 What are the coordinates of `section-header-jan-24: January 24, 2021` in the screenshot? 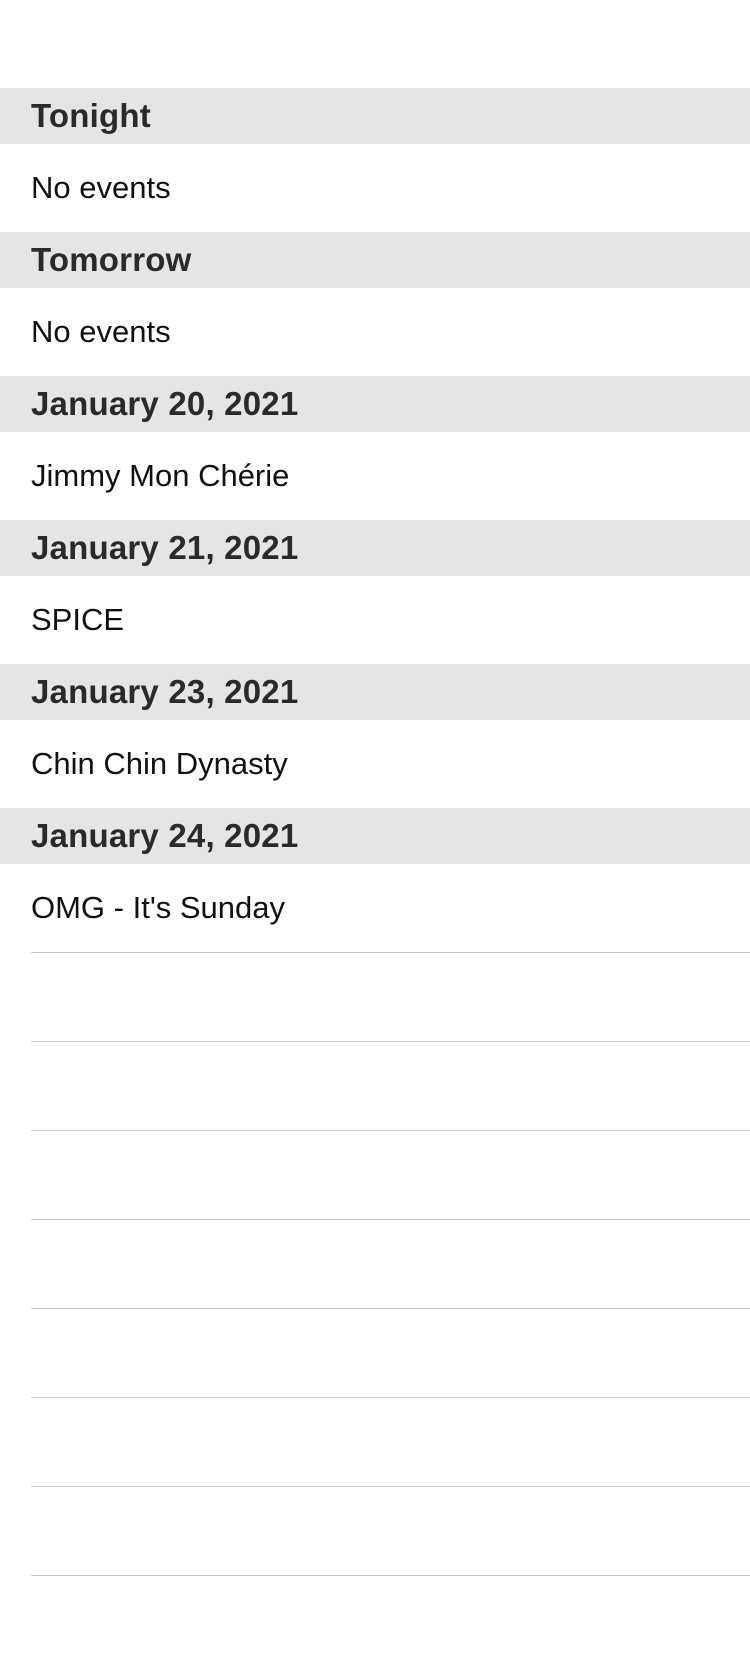 It's located at (375, 836).